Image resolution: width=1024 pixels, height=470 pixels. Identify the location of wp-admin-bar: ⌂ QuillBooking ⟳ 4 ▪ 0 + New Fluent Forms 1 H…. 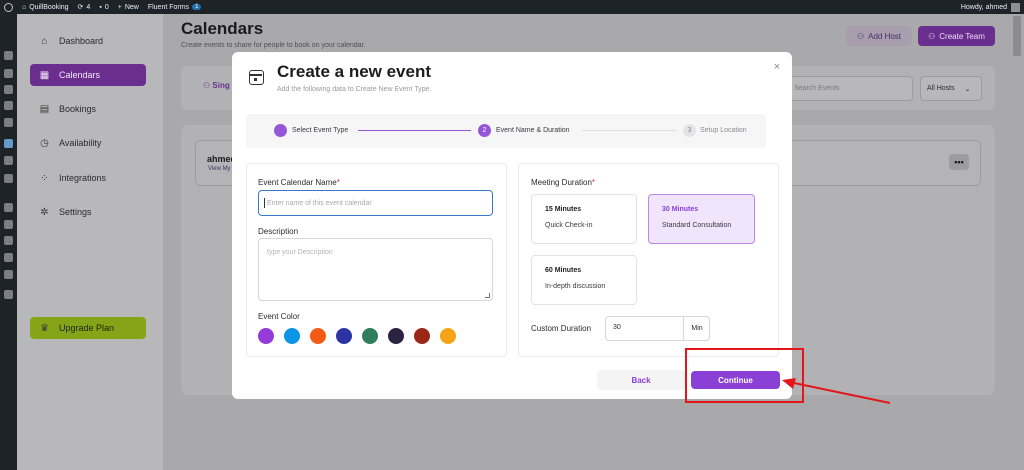
(512, 7).